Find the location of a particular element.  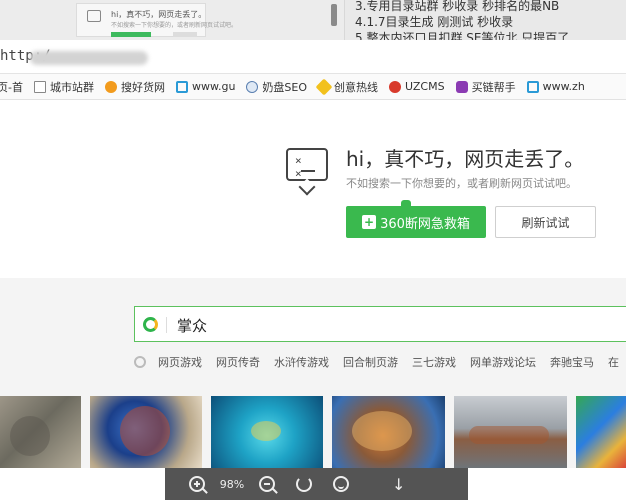

search-query: 掌众 is located at coordinates (192, 325).